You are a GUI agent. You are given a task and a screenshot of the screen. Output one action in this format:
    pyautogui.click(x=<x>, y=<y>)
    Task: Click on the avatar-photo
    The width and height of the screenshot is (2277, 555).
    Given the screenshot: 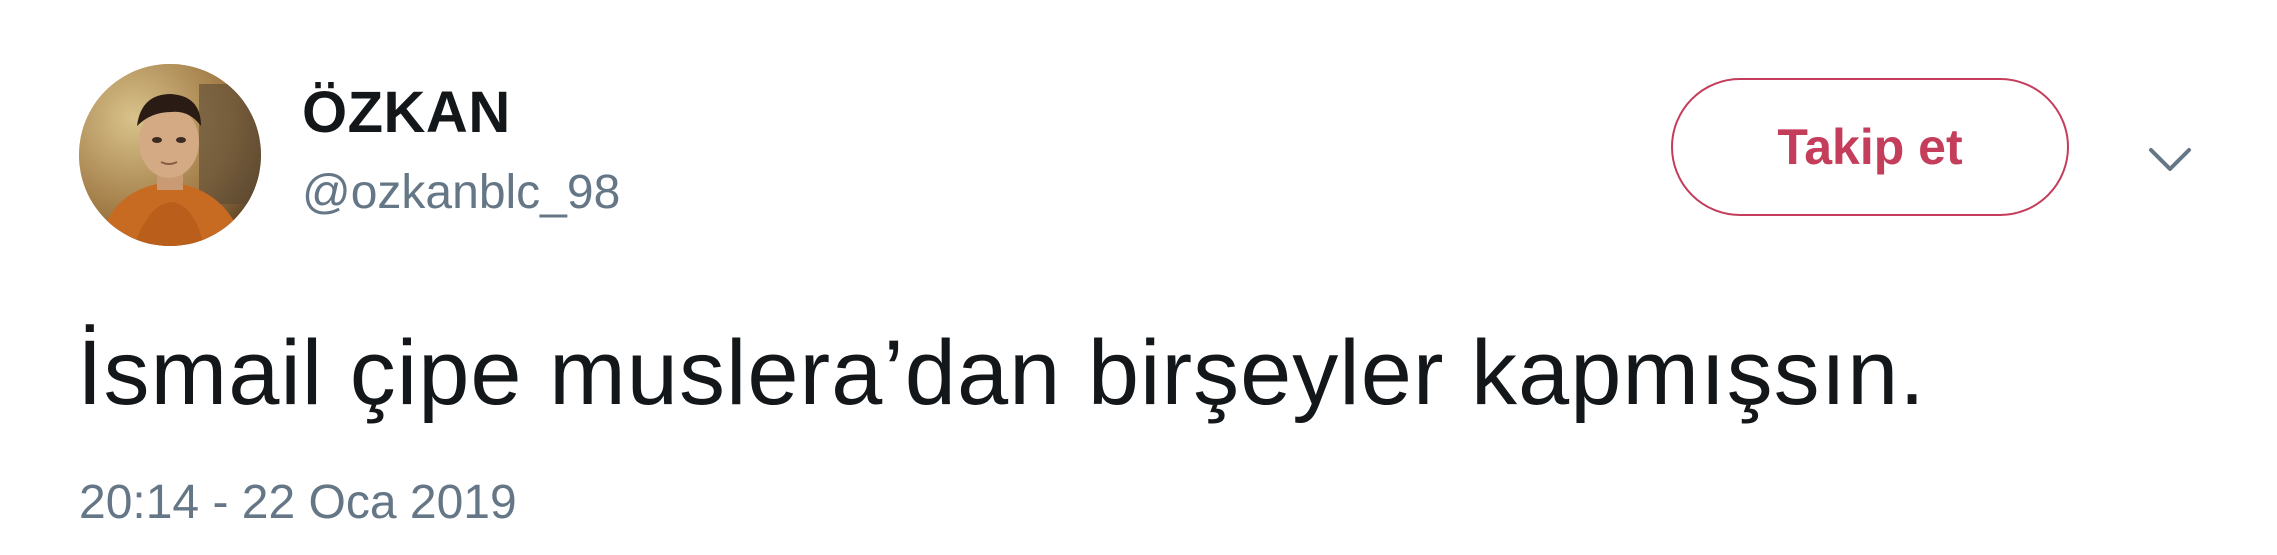 What is the action you would take?
    pyautogui.click(x=170, y=155)
    